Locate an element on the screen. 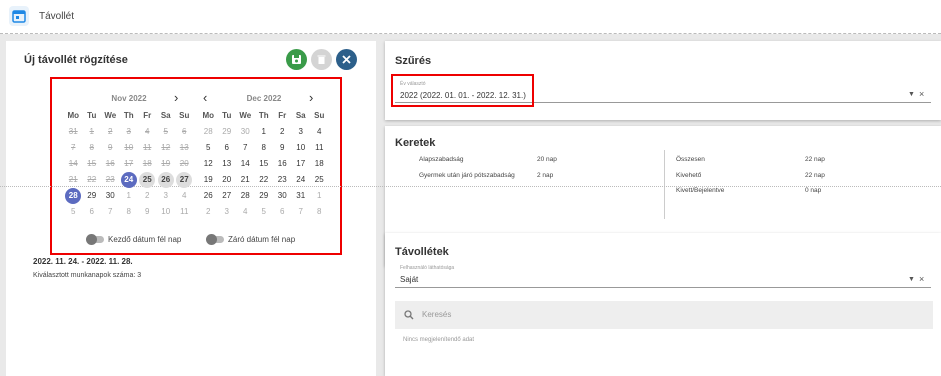  prev-month-icon: ‹ is located at coordinates (205, 97).